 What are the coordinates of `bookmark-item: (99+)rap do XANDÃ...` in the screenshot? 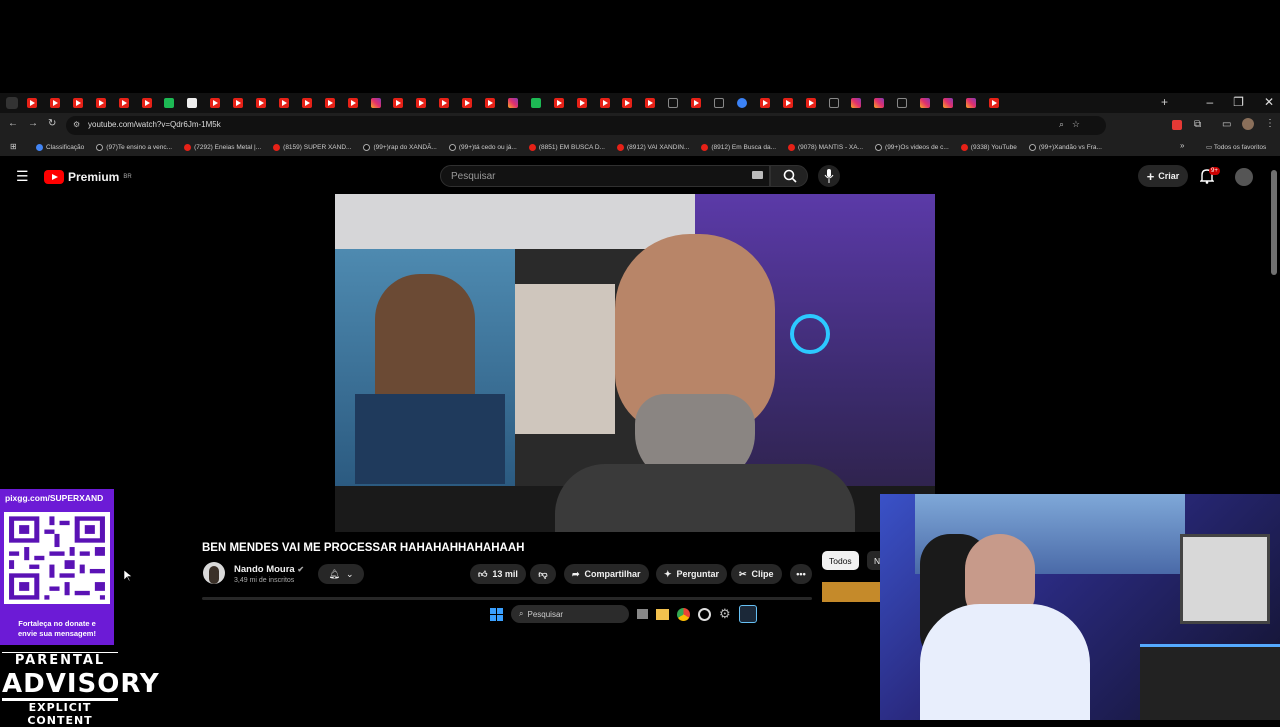 It's located at (400, 147).